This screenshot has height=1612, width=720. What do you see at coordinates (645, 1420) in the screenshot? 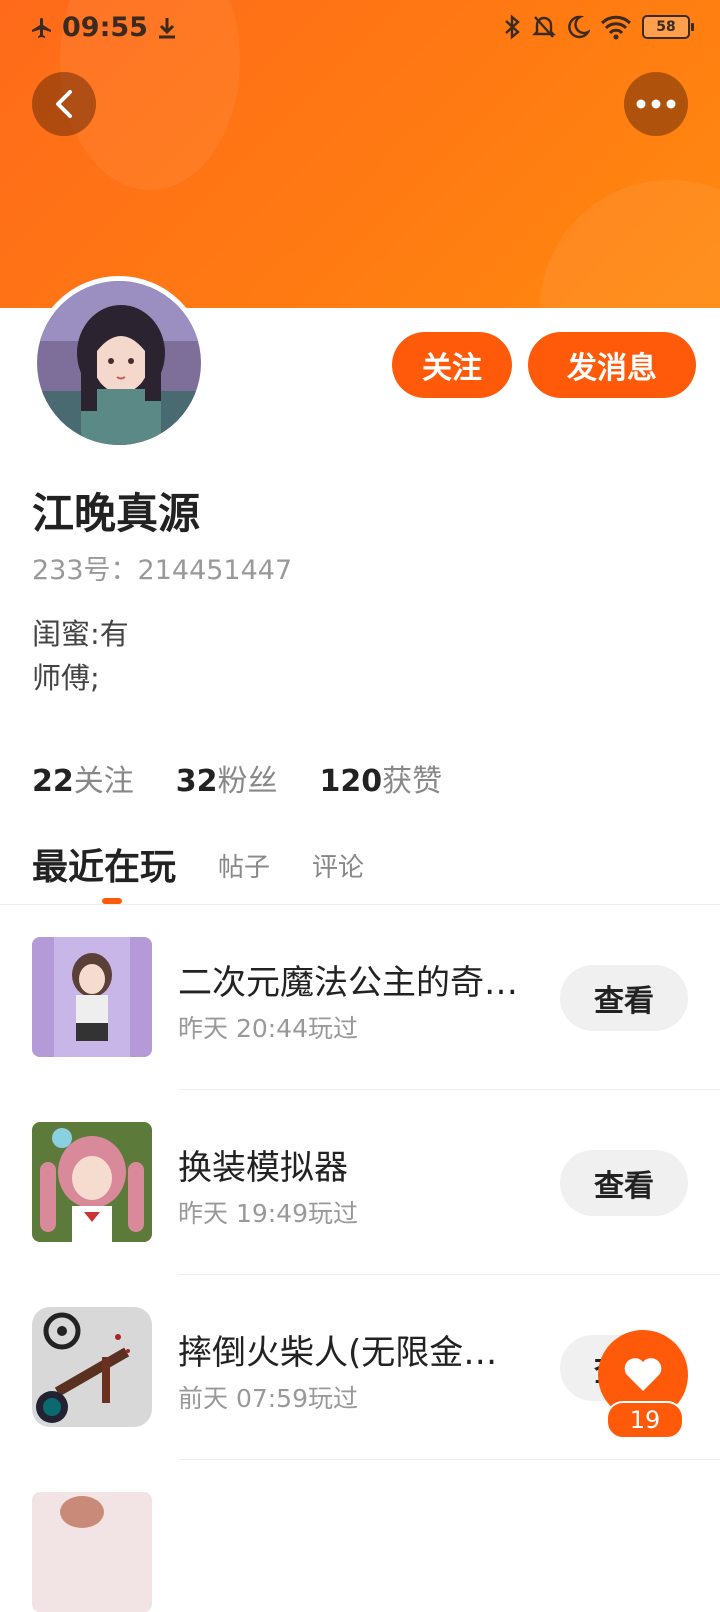
I see `like-count-badge: 19` at bounding box center [645, 1420].